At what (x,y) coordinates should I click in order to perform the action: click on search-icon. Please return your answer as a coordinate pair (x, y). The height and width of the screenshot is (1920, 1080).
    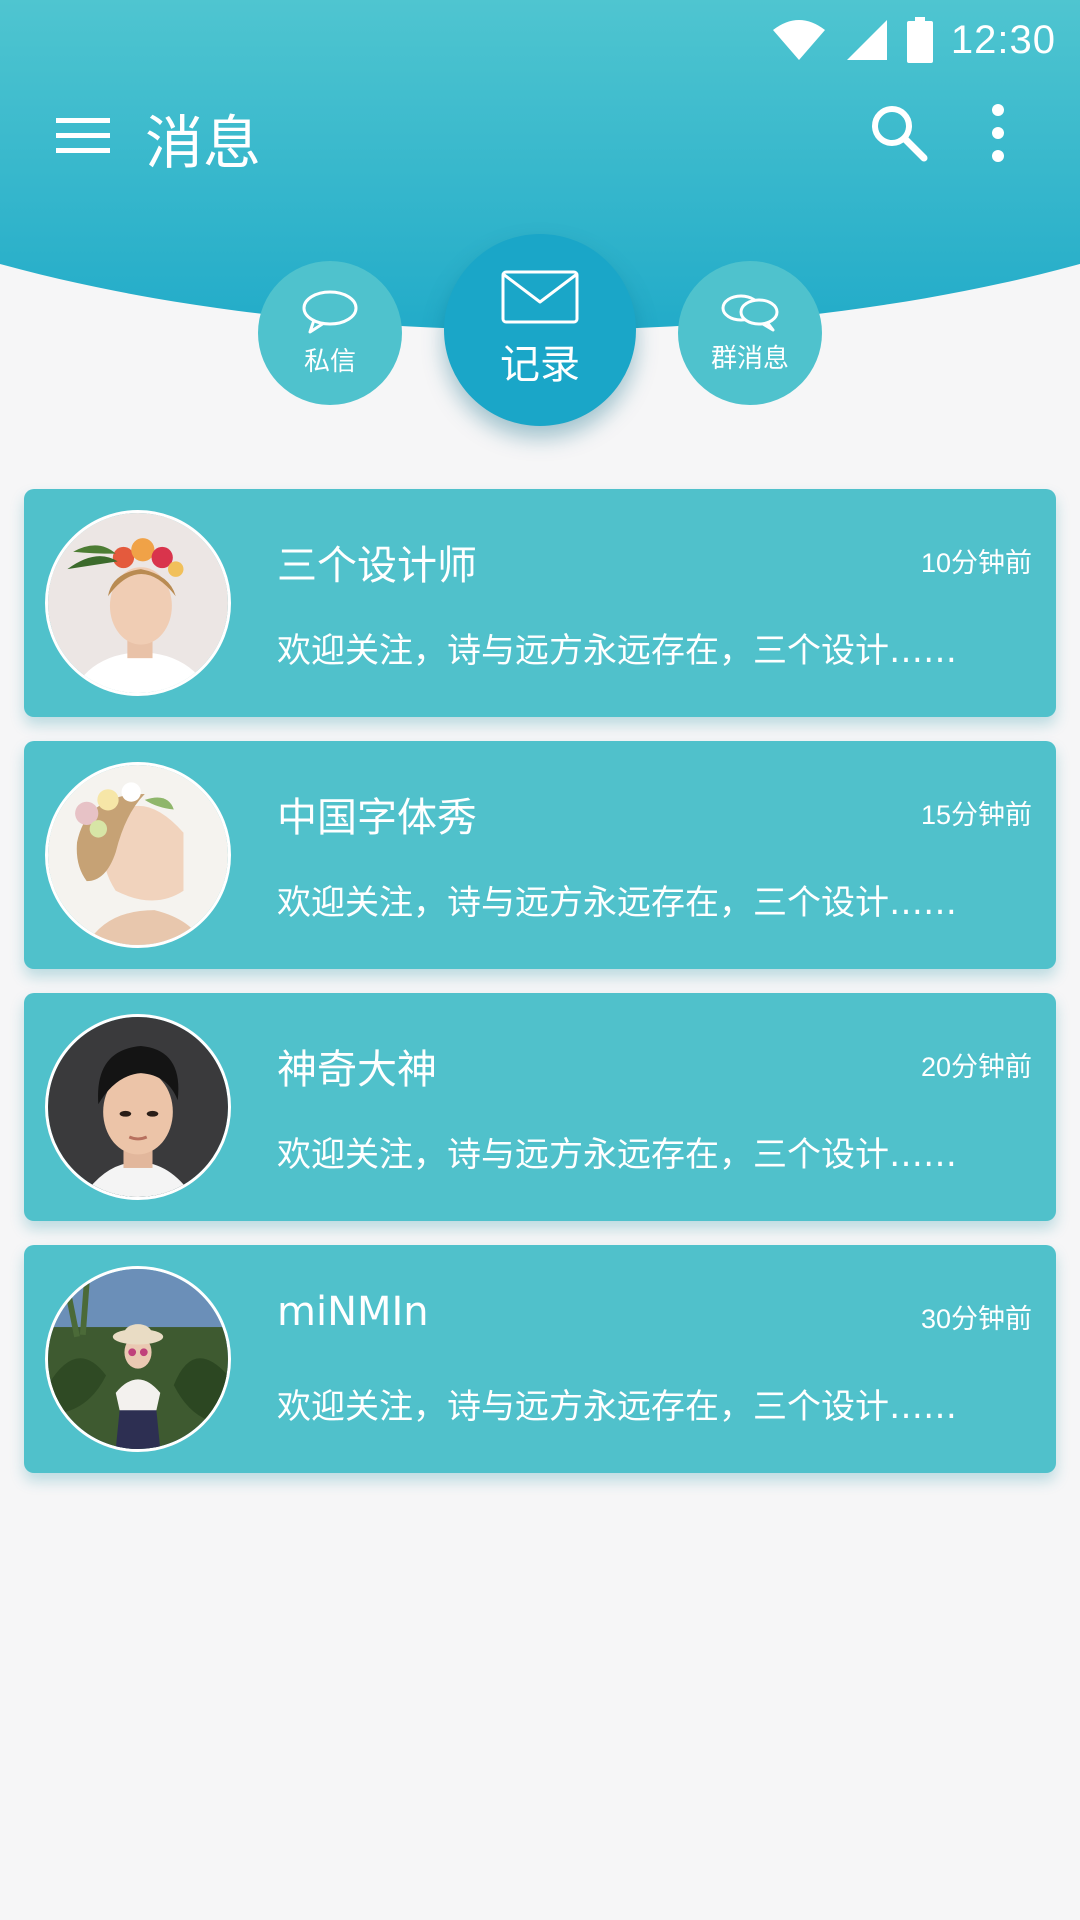
    Looking at the image, I should click on (899, 133).